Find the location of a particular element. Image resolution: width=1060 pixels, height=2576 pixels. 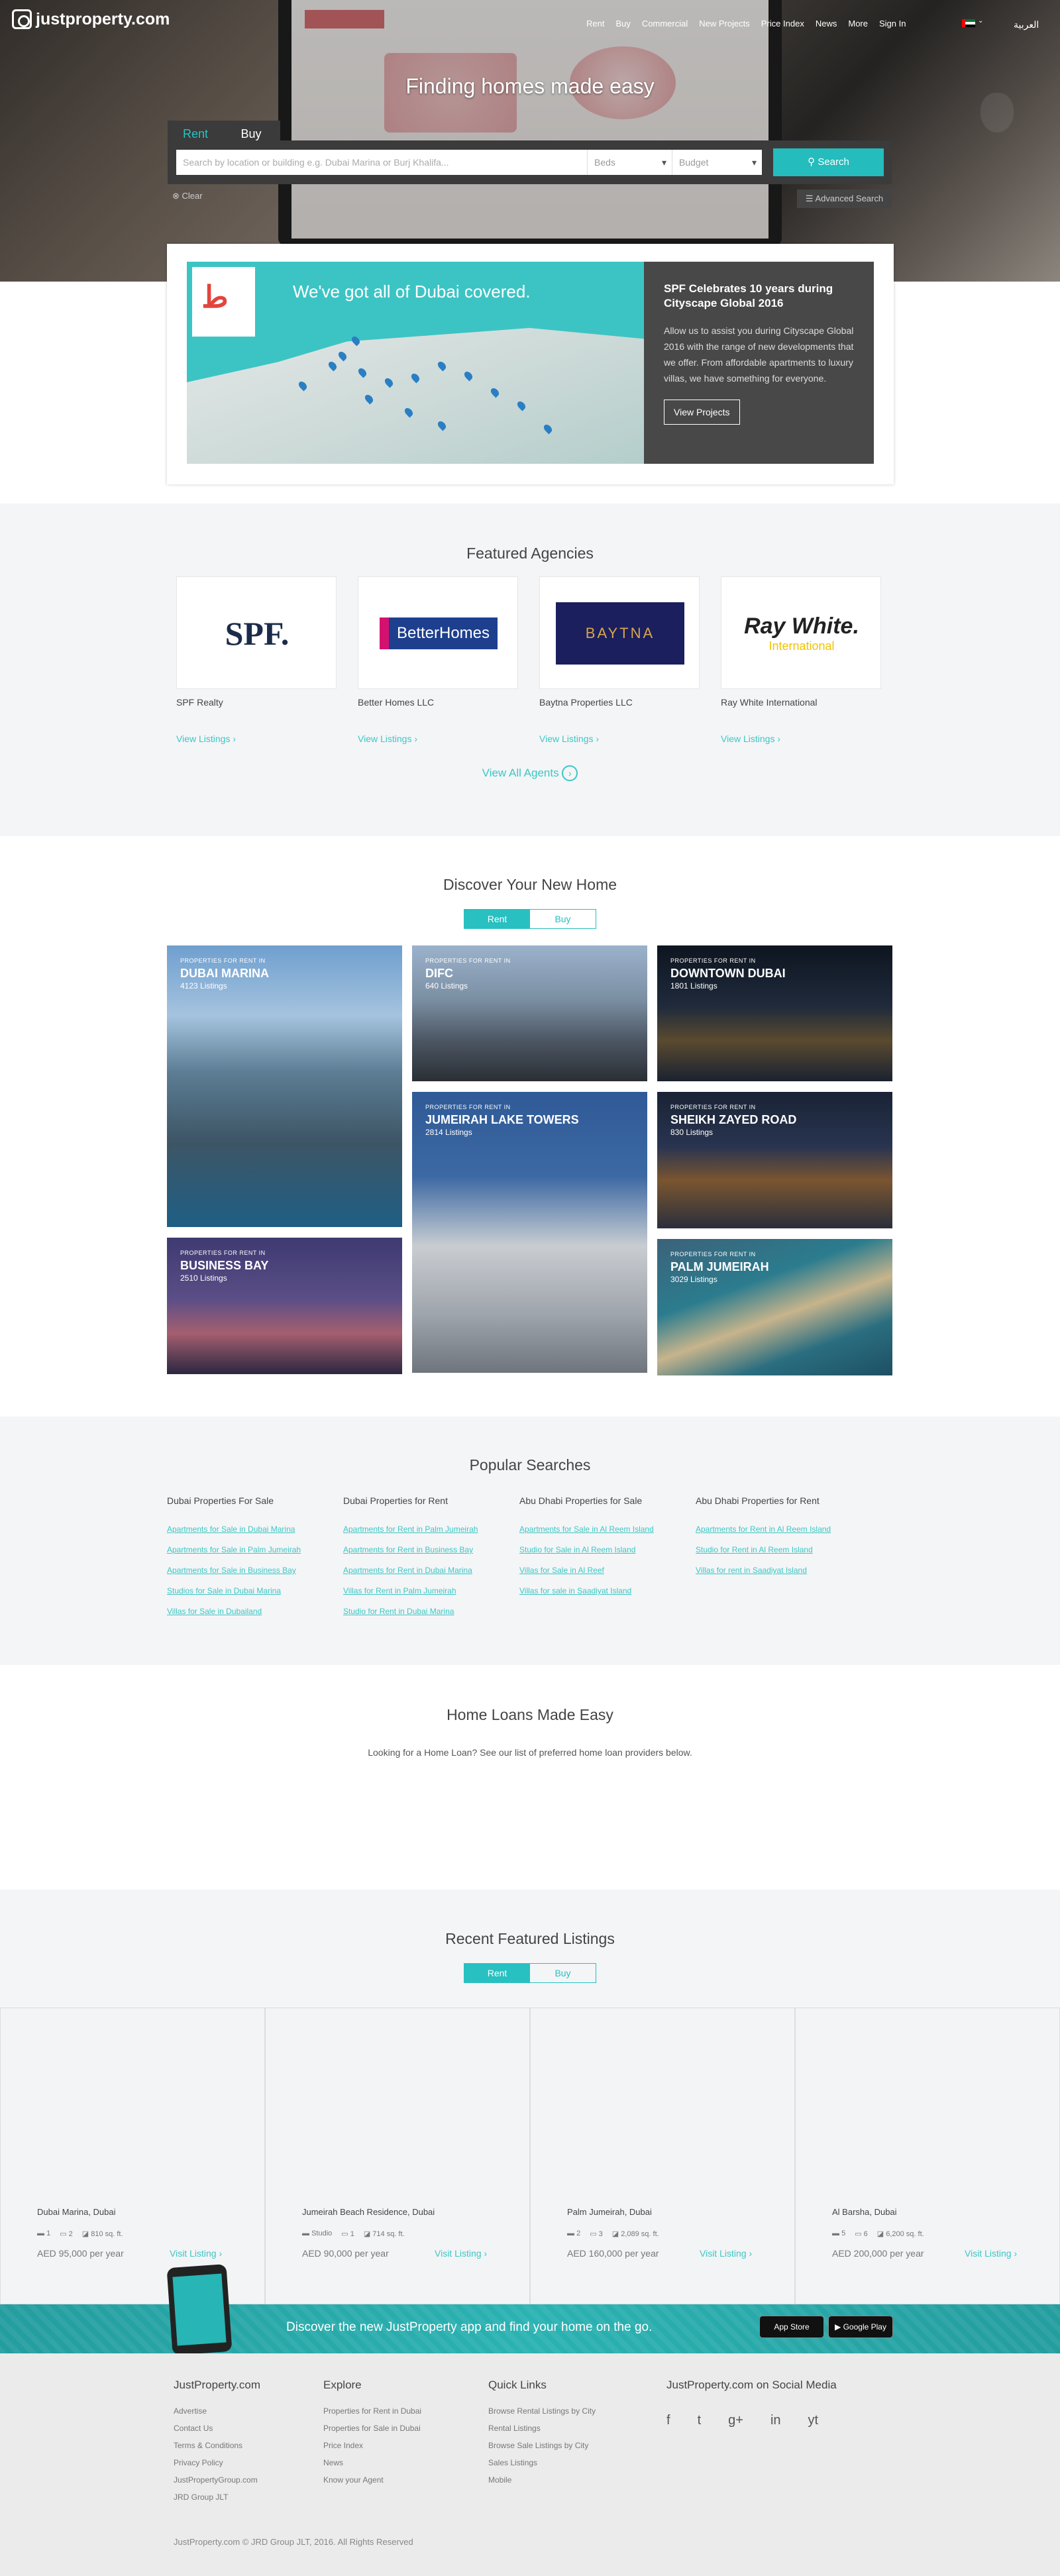

footer-link: Price Index is located at coordinates (372, 2445).